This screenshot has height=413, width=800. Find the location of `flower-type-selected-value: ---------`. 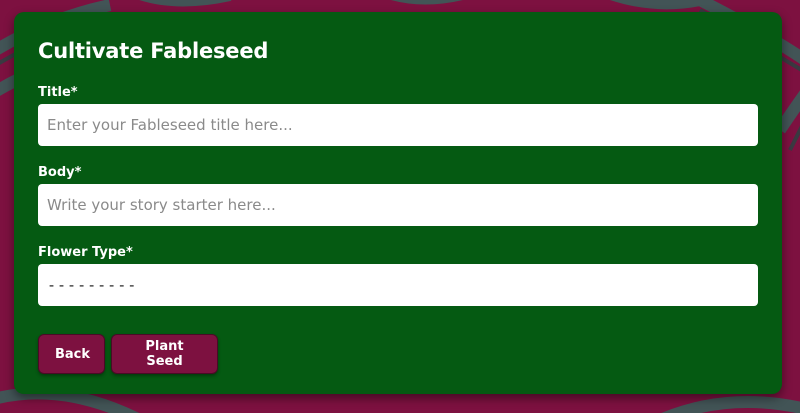

flower-type-selected-value: --------- is located at coordinates (92, 285).